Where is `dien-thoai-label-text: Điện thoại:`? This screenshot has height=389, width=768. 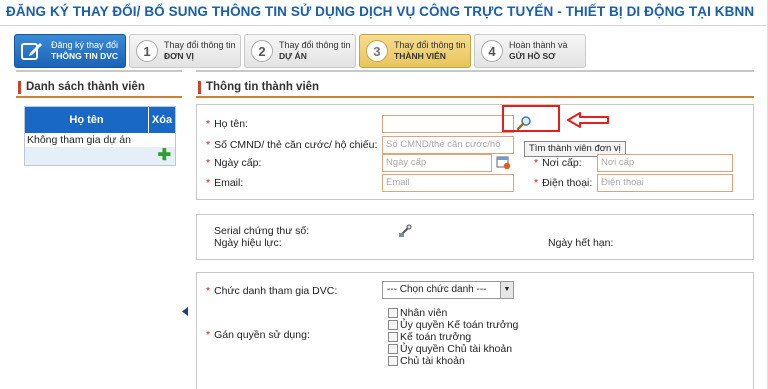
dien-thoai-label-text: Điện thoại: is located at coordinates (567, 183).